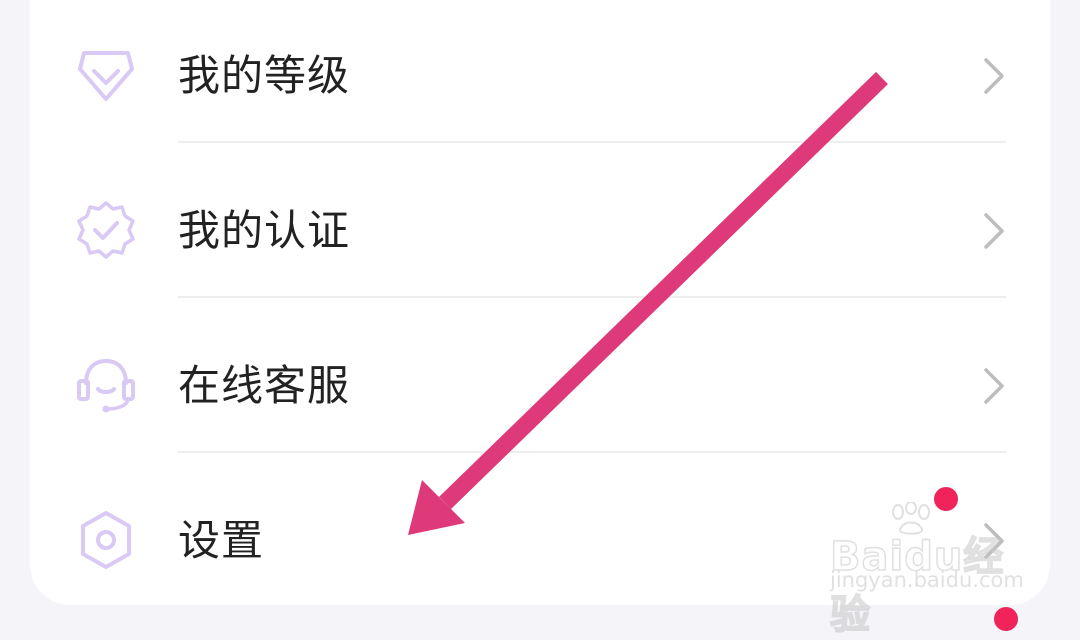 This screenshot has height=640, width=1080. Describe the element at coordinates (106, 385) in the screenshot. I see `headset-icon` at that location.